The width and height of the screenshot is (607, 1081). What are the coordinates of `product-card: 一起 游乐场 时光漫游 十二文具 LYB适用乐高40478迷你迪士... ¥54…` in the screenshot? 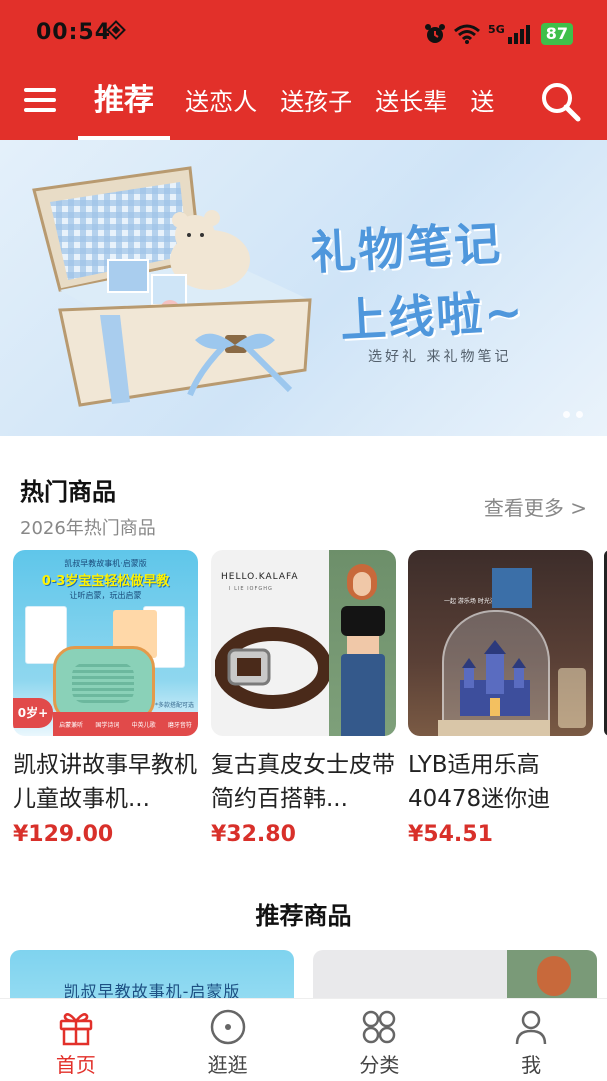 It's located at (500, 698).